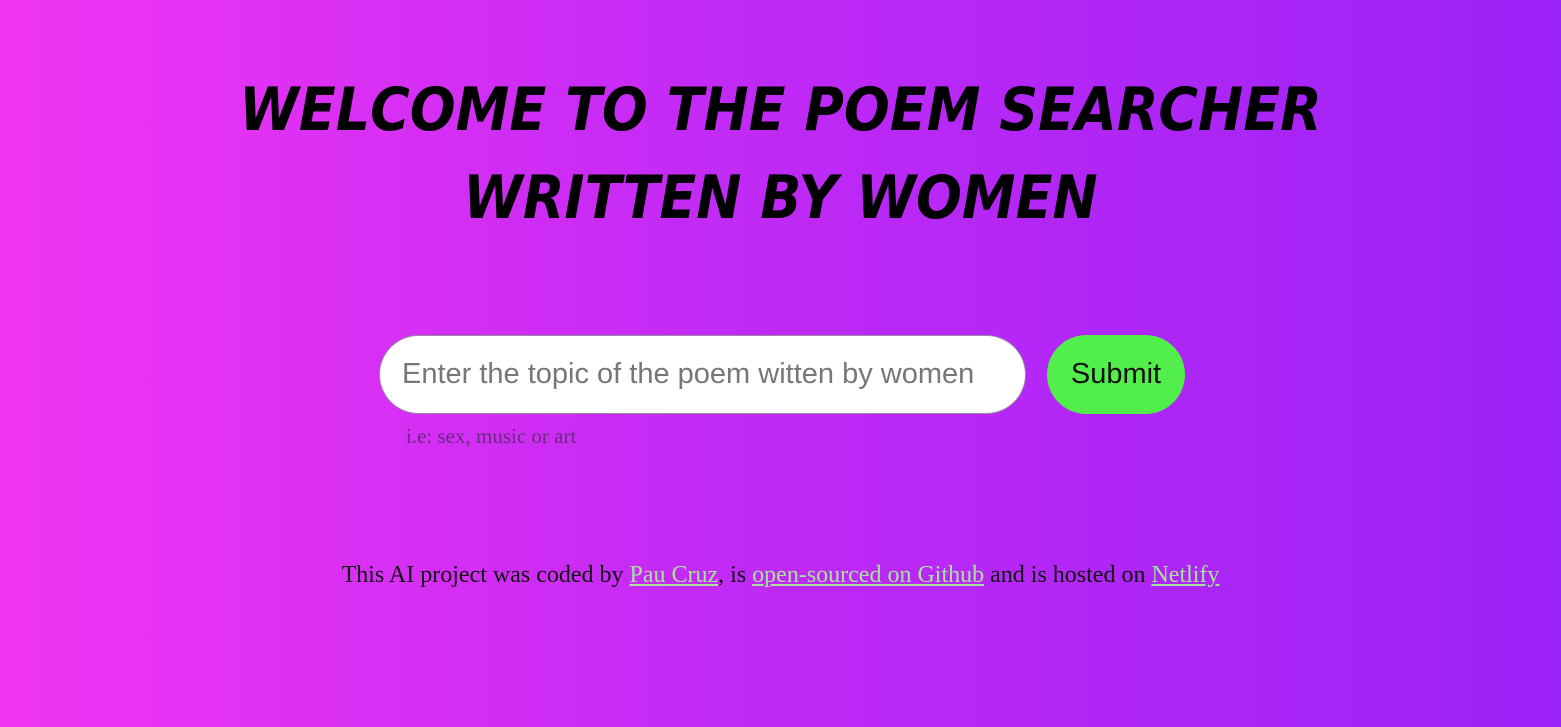  Describe the element at coordinates (702, 374) in the screenshot. I see `search-input` at that location.